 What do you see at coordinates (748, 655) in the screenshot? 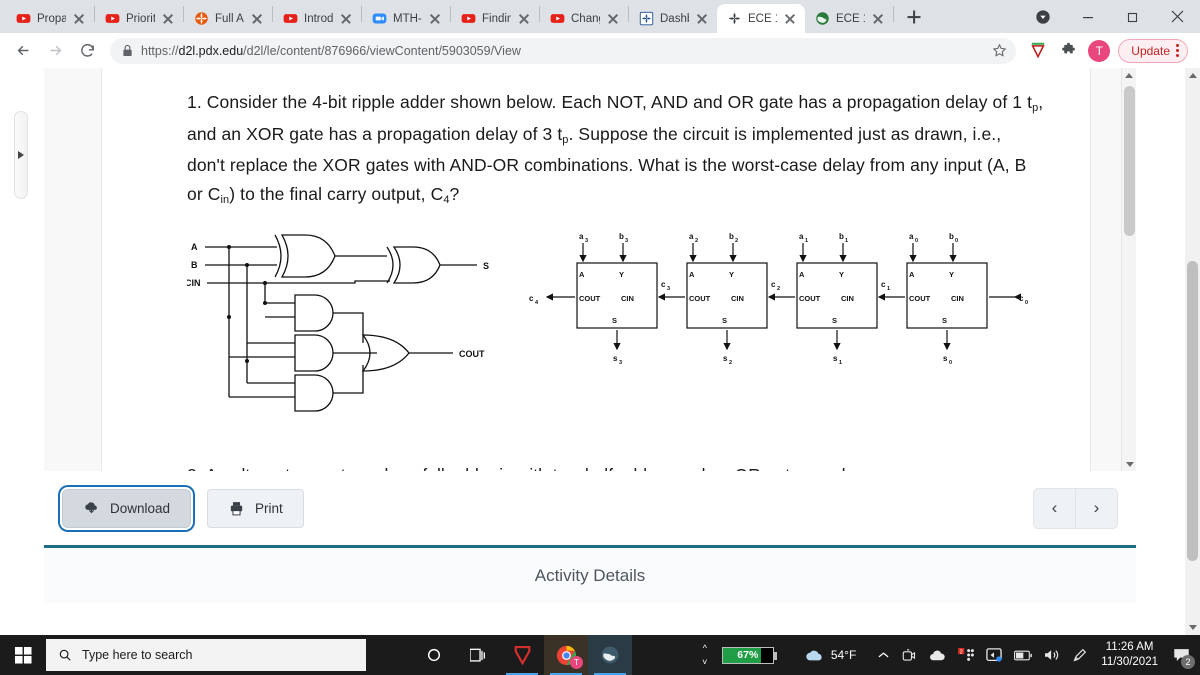
I see `battery-indicator: 67%` at bounding box center [748, 655].